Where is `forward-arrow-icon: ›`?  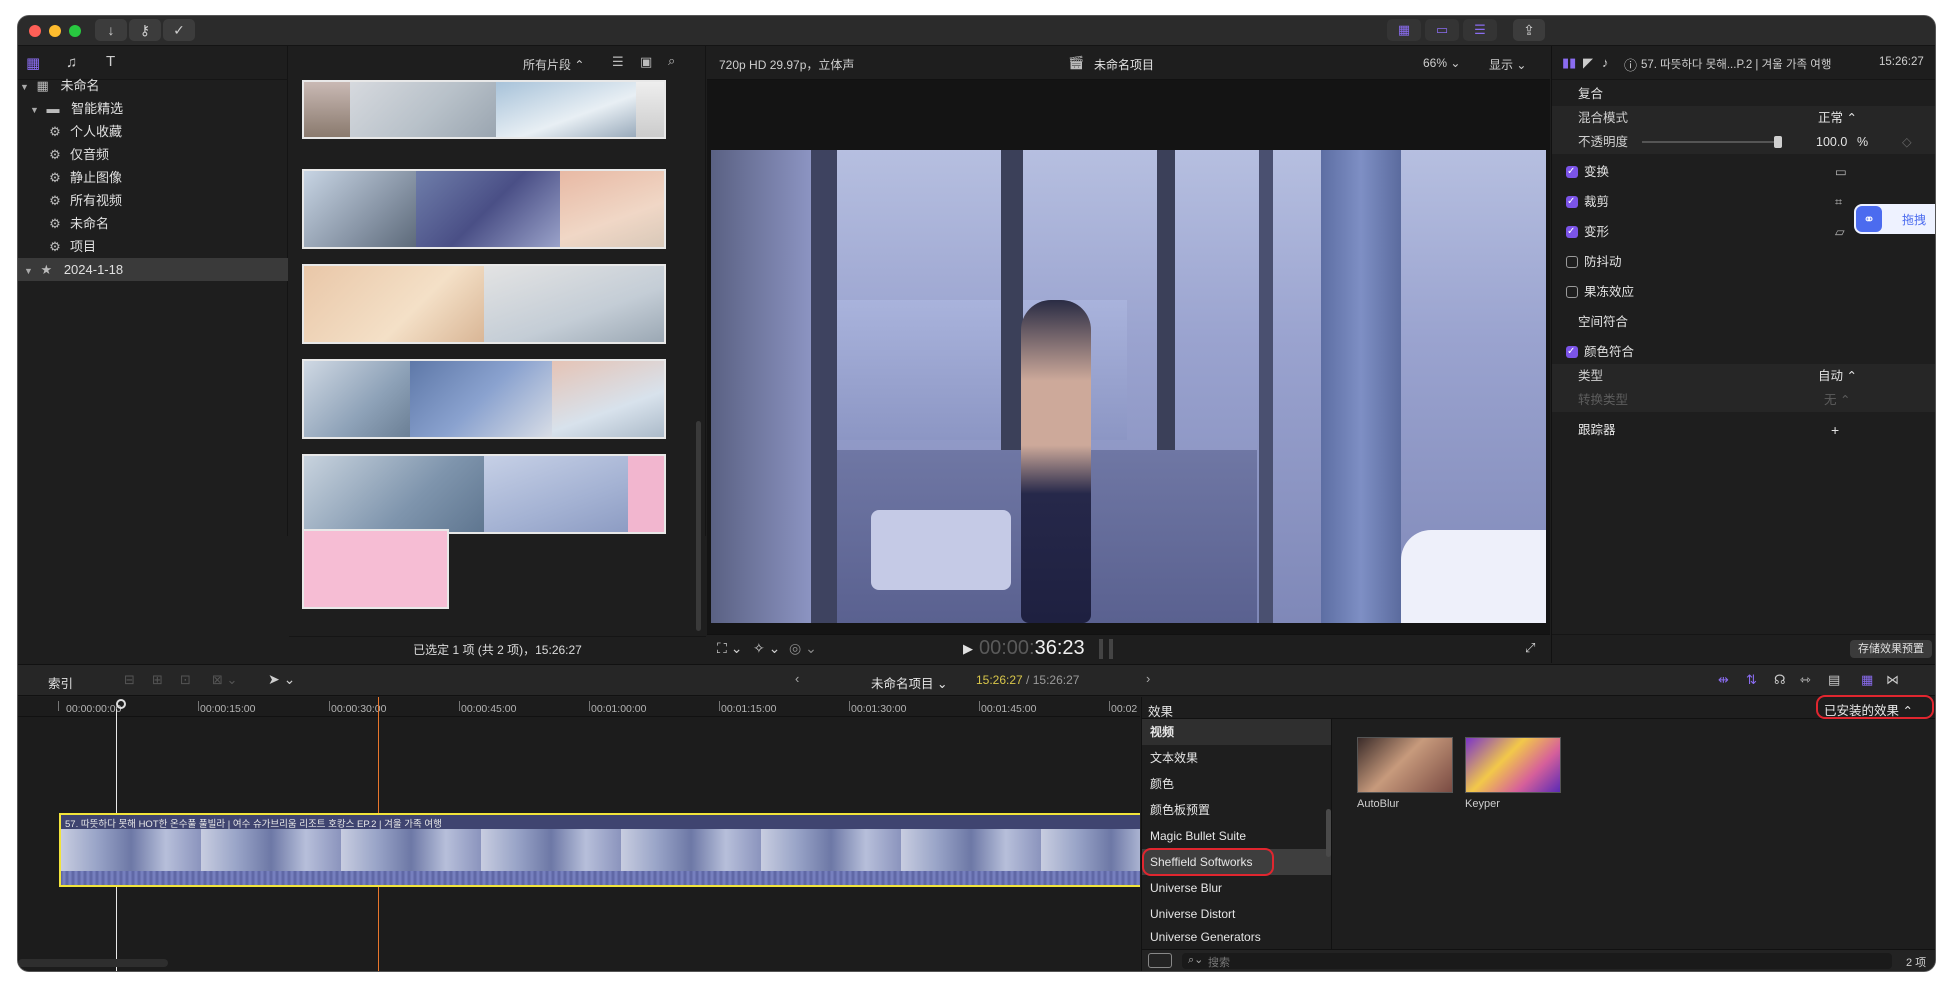 forward-arrow-icon: › is located at coordinates (1148, 678).